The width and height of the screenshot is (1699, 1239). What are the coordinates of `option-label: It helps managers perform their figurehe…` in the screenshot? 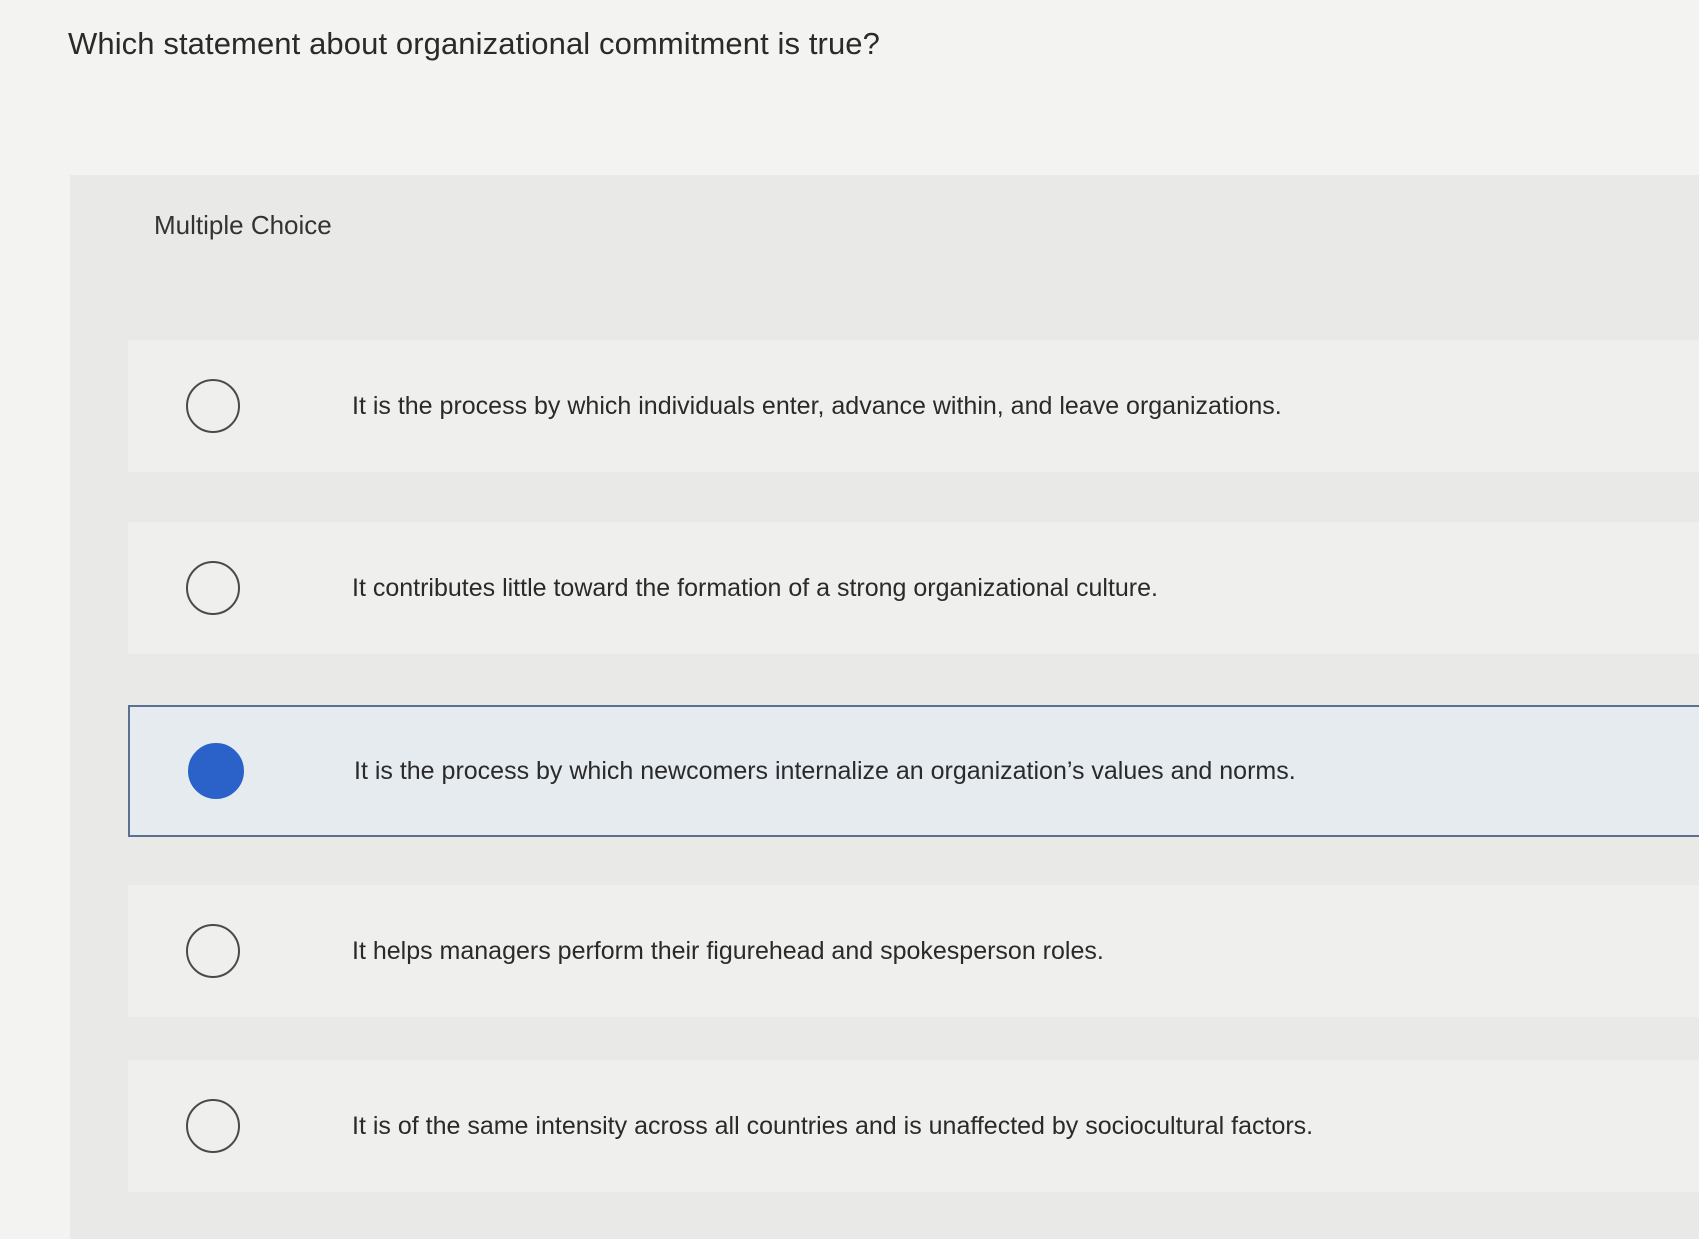 It's located at (728, 950).